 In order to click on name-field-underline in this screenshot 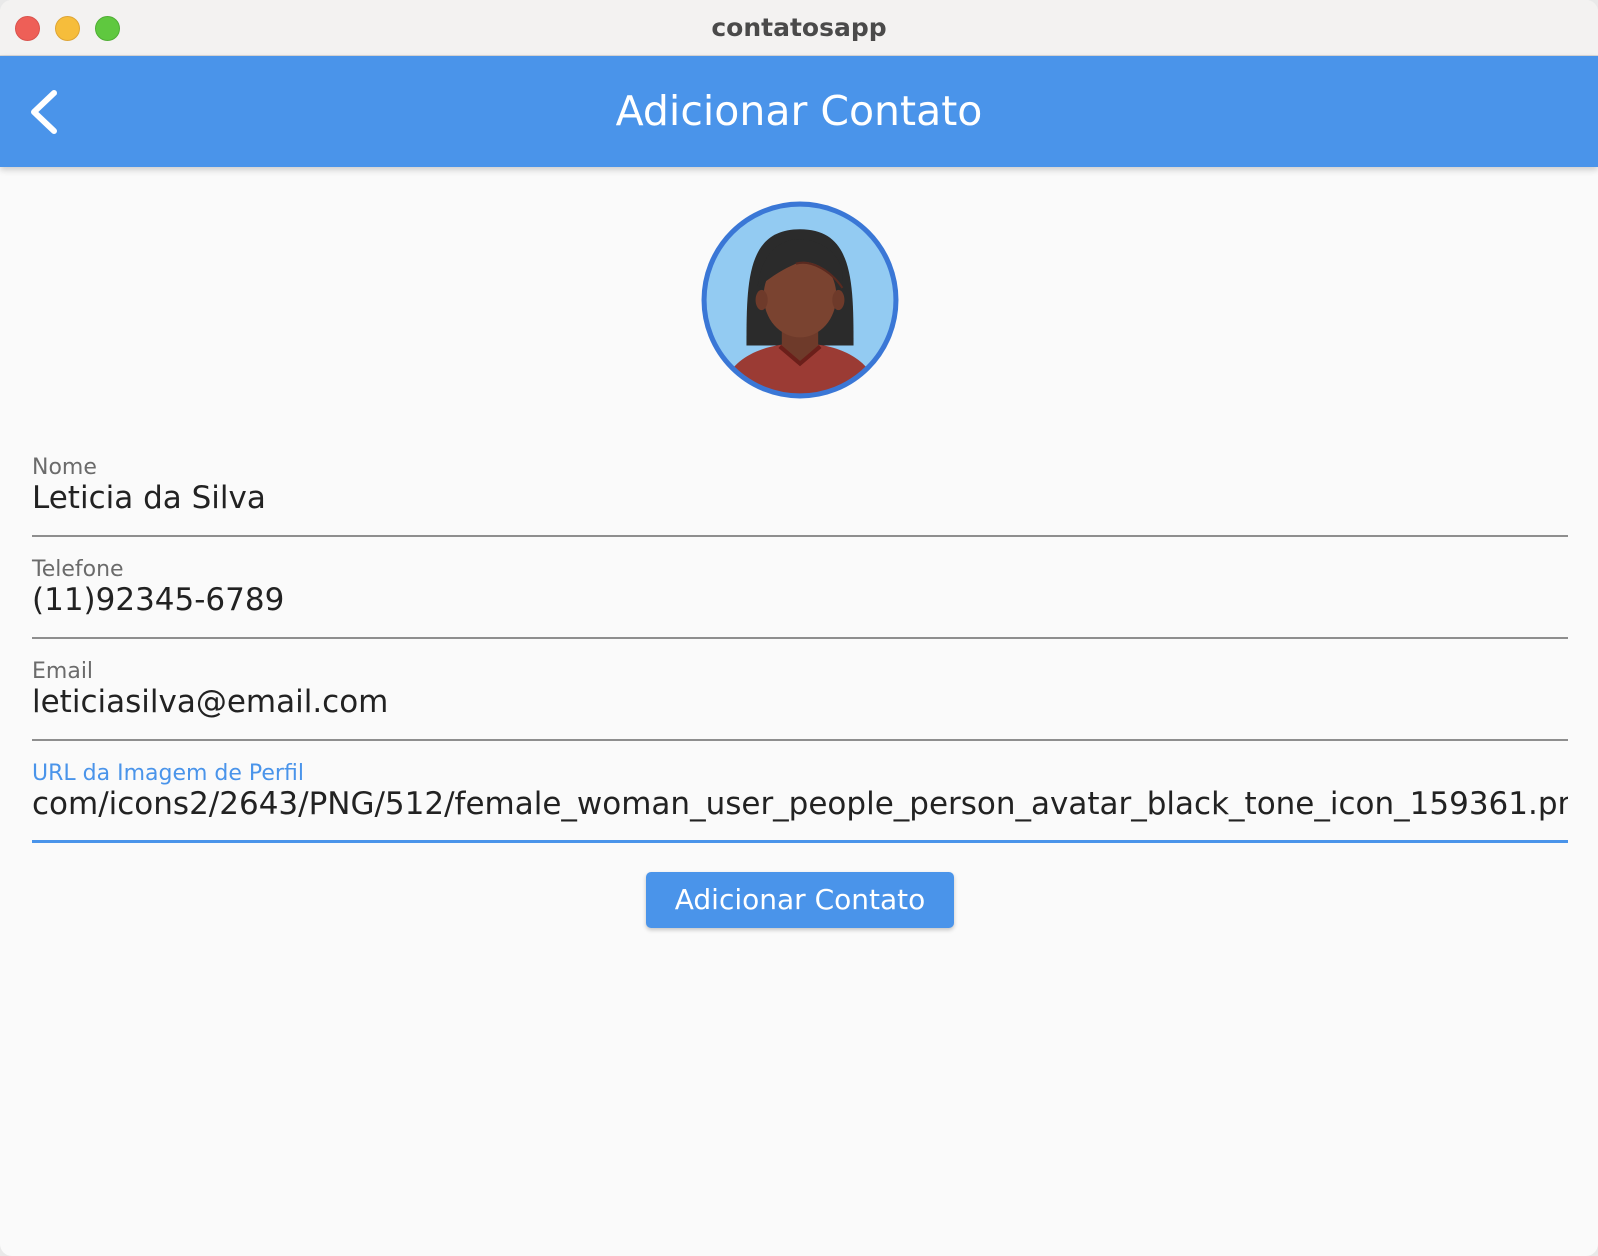, I will do `click(800, 536)`.